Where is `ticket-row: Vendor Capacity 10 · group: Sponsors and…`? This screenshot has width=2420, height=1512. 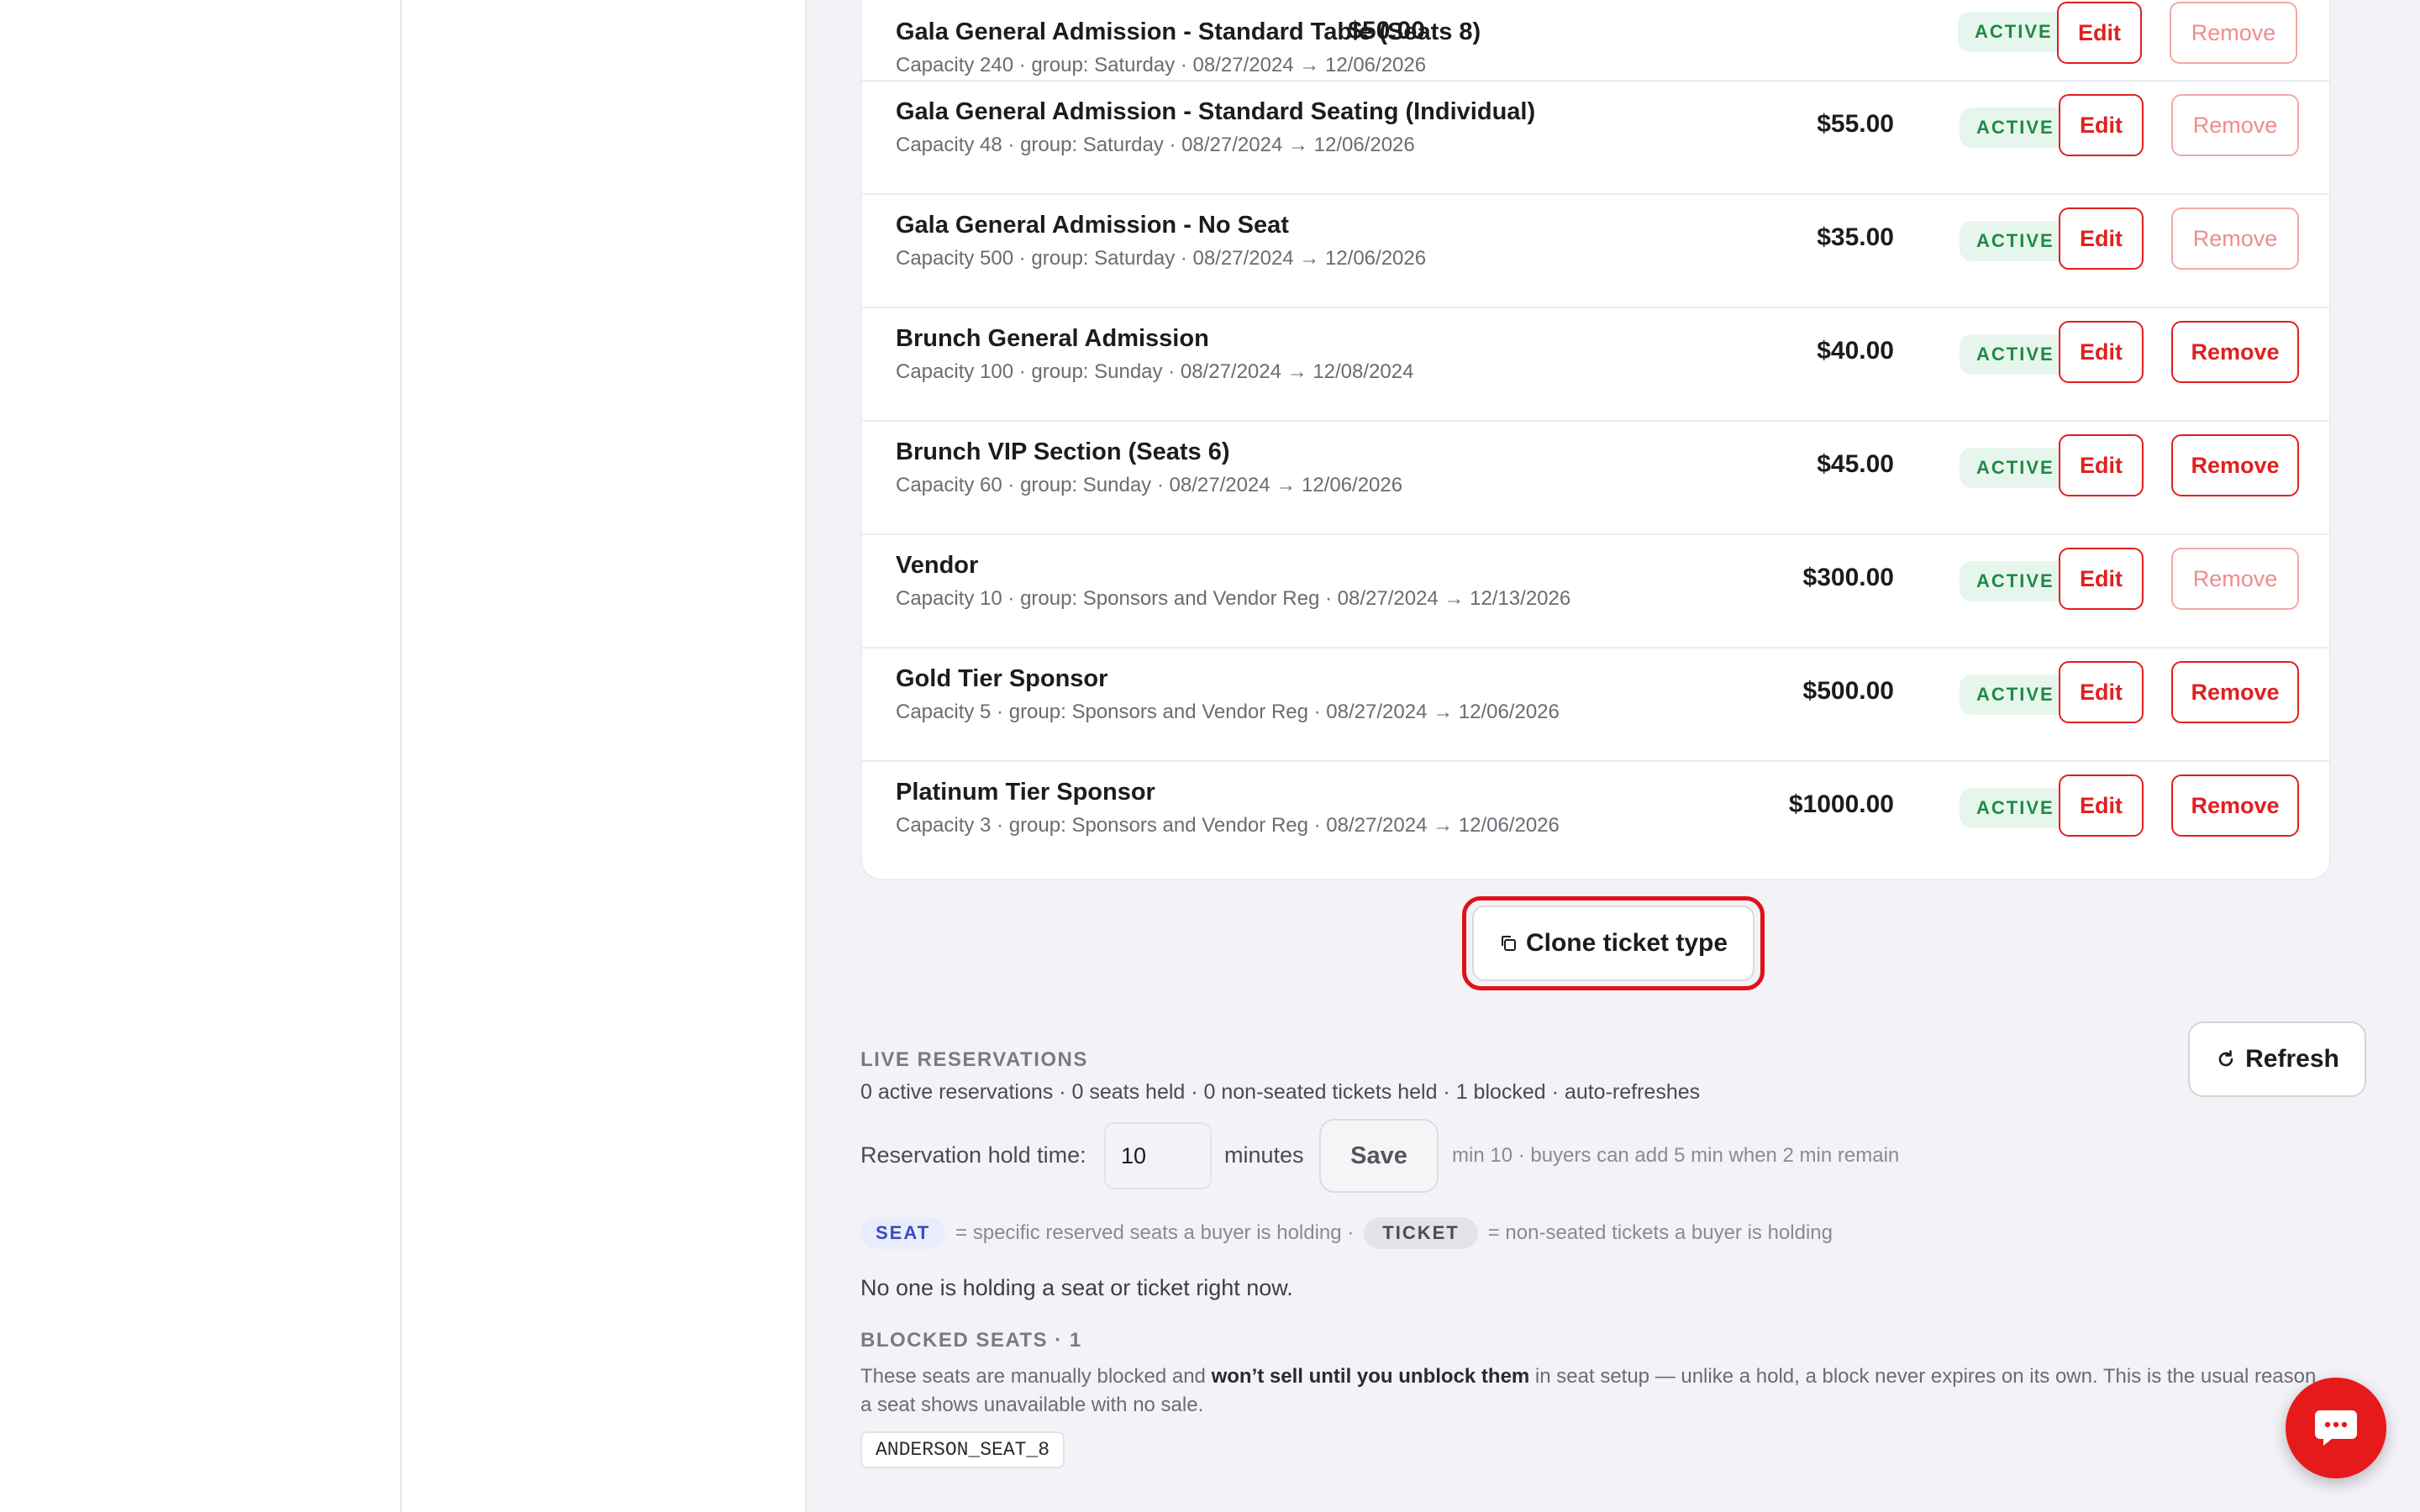 ticket-row: Vendor Capacity 10 · group: Sponsors and… is located at coordinates (1595, 591).